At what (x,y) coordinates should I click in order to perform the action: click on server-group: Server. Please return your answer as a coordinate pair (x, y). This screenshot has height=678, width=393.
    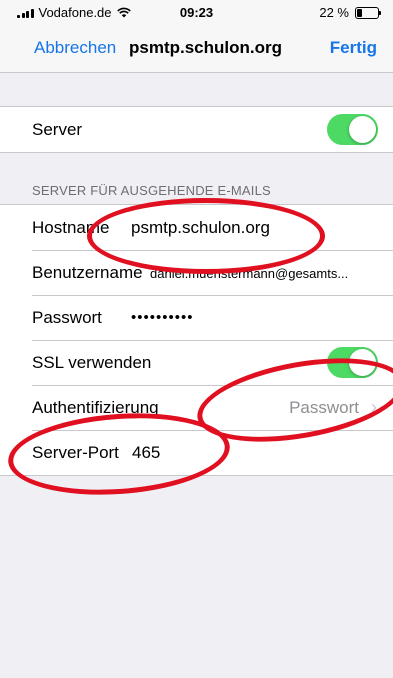
    Looking at the image, I should click on (196, 129).